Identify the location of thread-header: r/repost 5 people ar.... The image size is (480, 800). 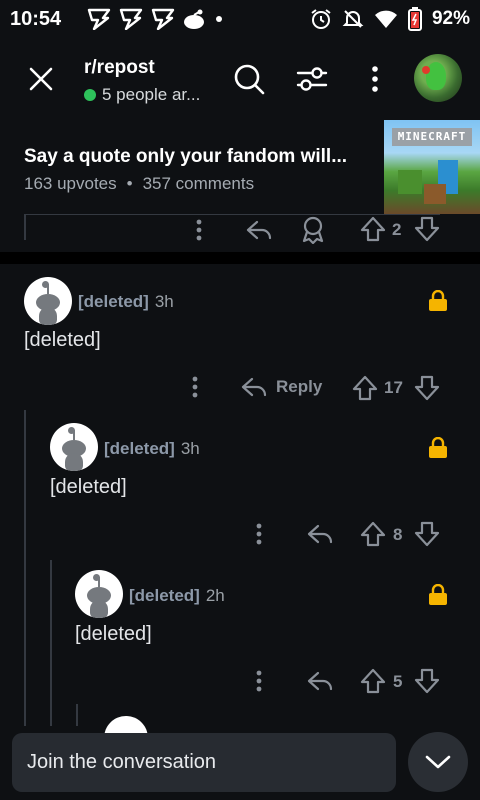
(240, 78).